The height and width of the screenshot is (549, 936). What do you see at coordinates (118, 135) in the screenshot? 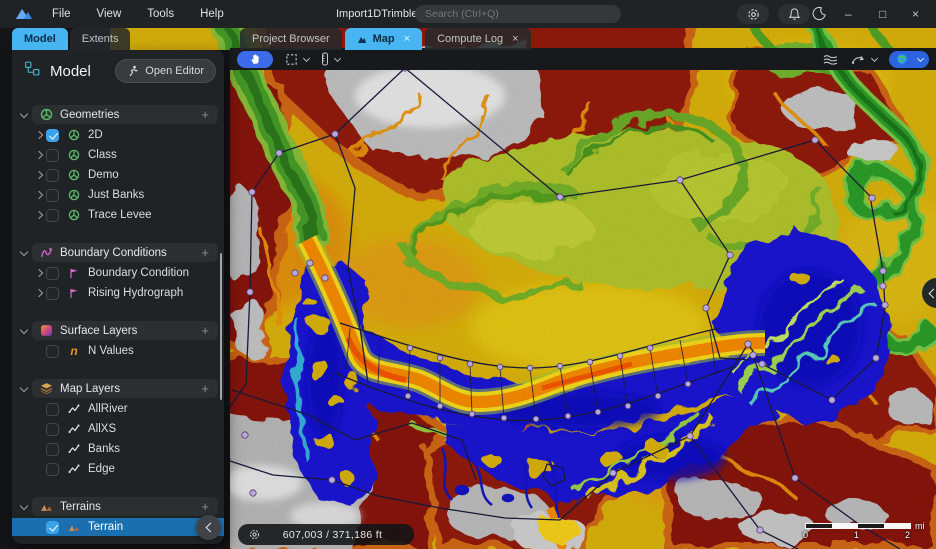
I see `tree-item-2d: 2D` at bounding box center [118, 135].